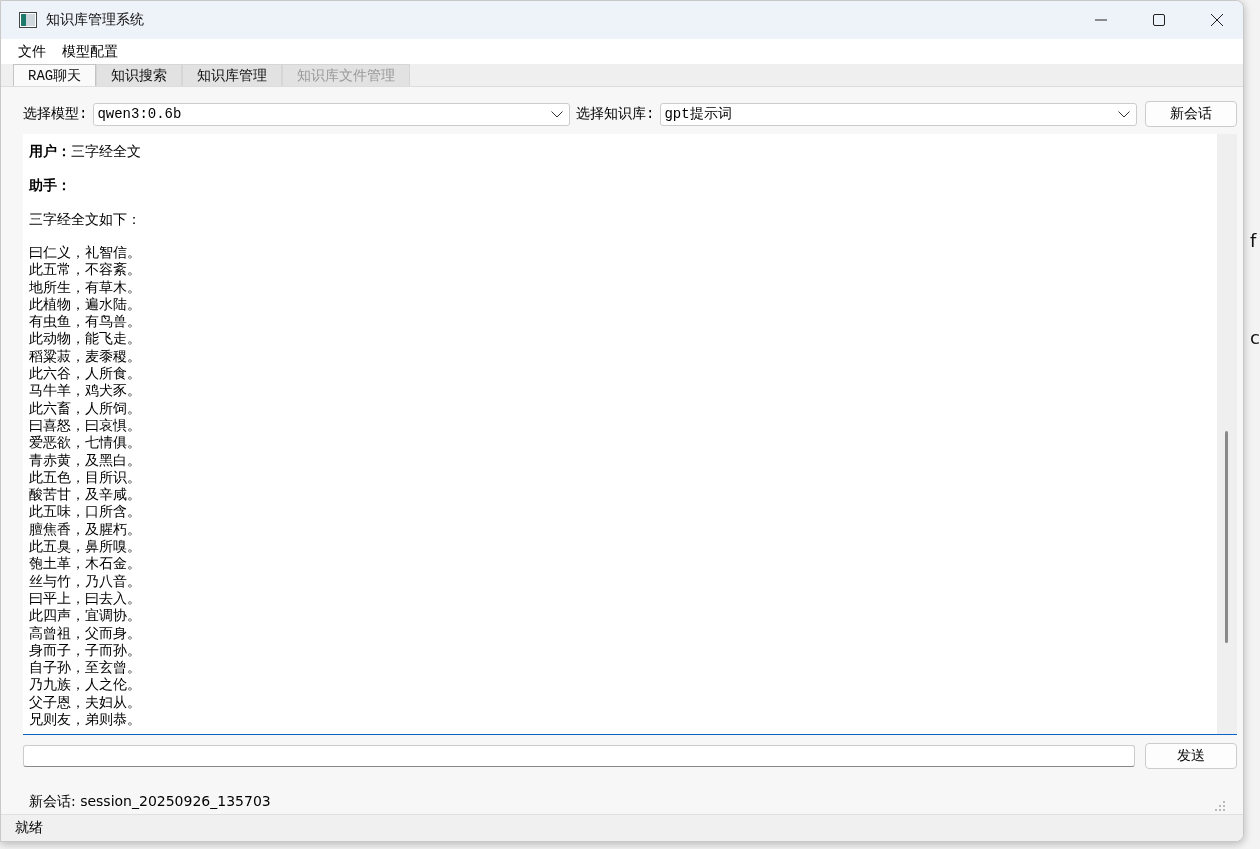 This screenshot has height=849, width=1260. Describe the element at coordinates (85, 667) in the screenshot. I see `poem-line: 自子孙，至玄曾。` at that location.